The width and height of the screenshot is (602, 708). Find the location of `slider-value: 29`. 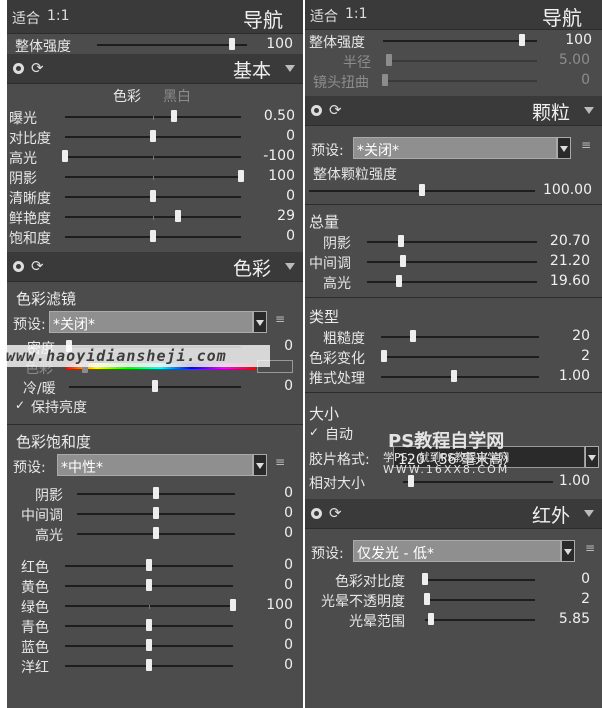

slider-value: 29 is located at coordinates (286, 216).